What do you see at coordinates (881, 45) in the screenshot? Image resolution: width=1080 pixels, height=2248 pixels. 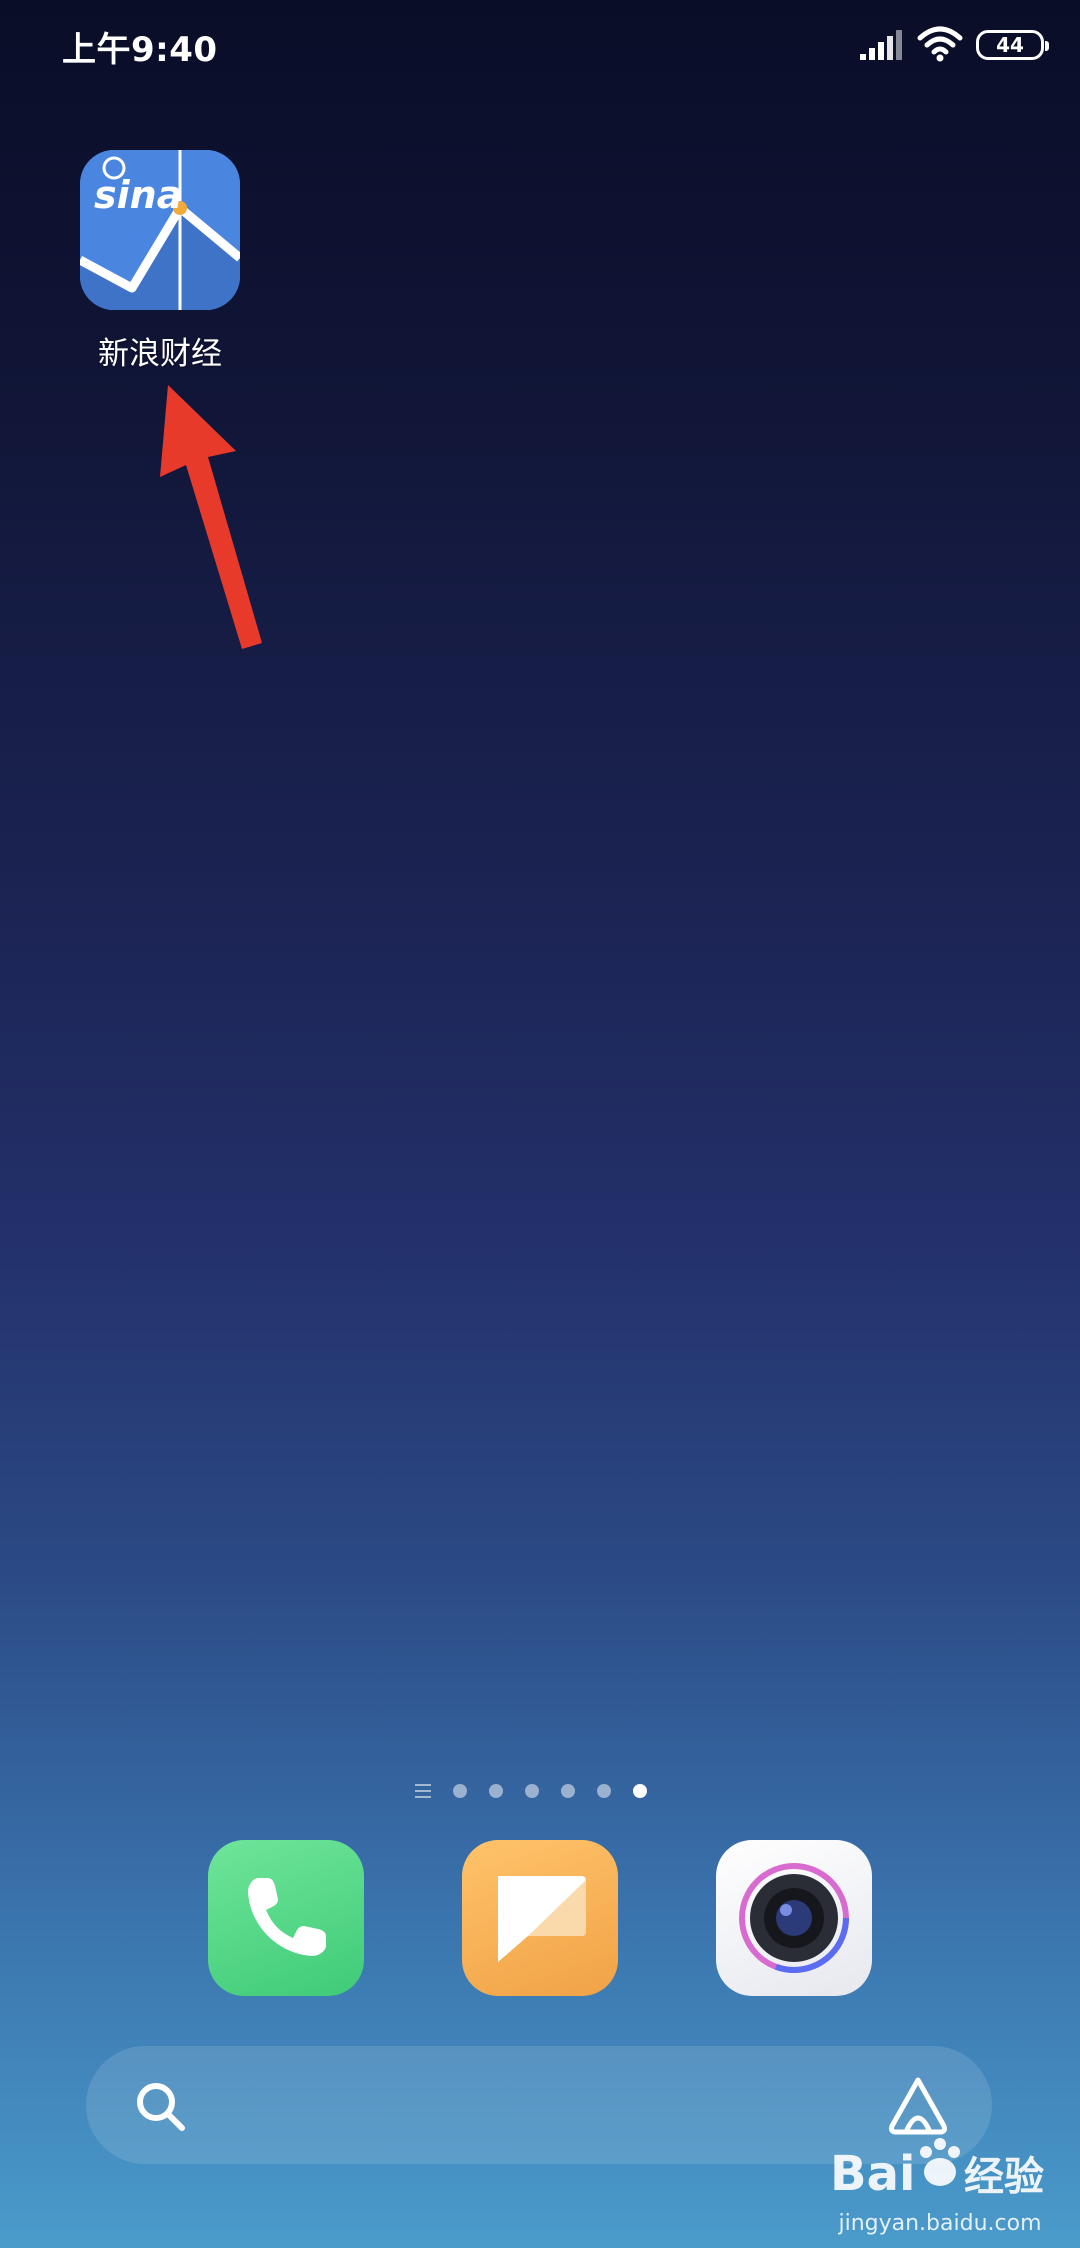 I see `signal-icon` at bounding box center [881, 45].